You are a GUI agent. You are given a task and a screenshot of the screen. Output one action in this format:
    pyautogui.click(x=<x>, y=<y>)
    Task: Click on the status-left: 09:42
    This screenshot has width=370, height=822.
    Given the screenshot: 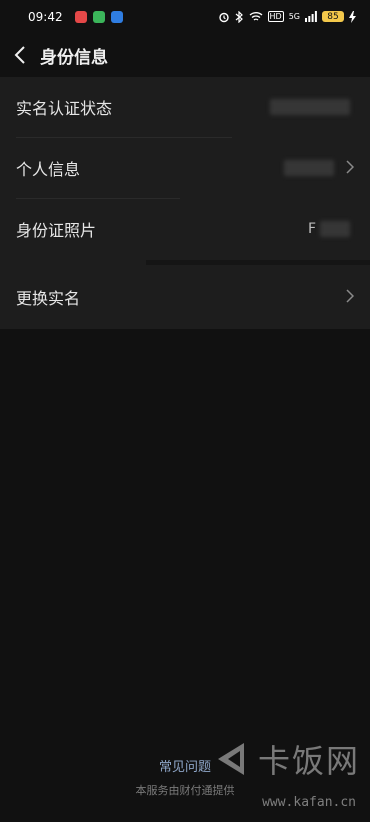 What is the action you would take?
    pyautogui.click(x=75, y=17)
    